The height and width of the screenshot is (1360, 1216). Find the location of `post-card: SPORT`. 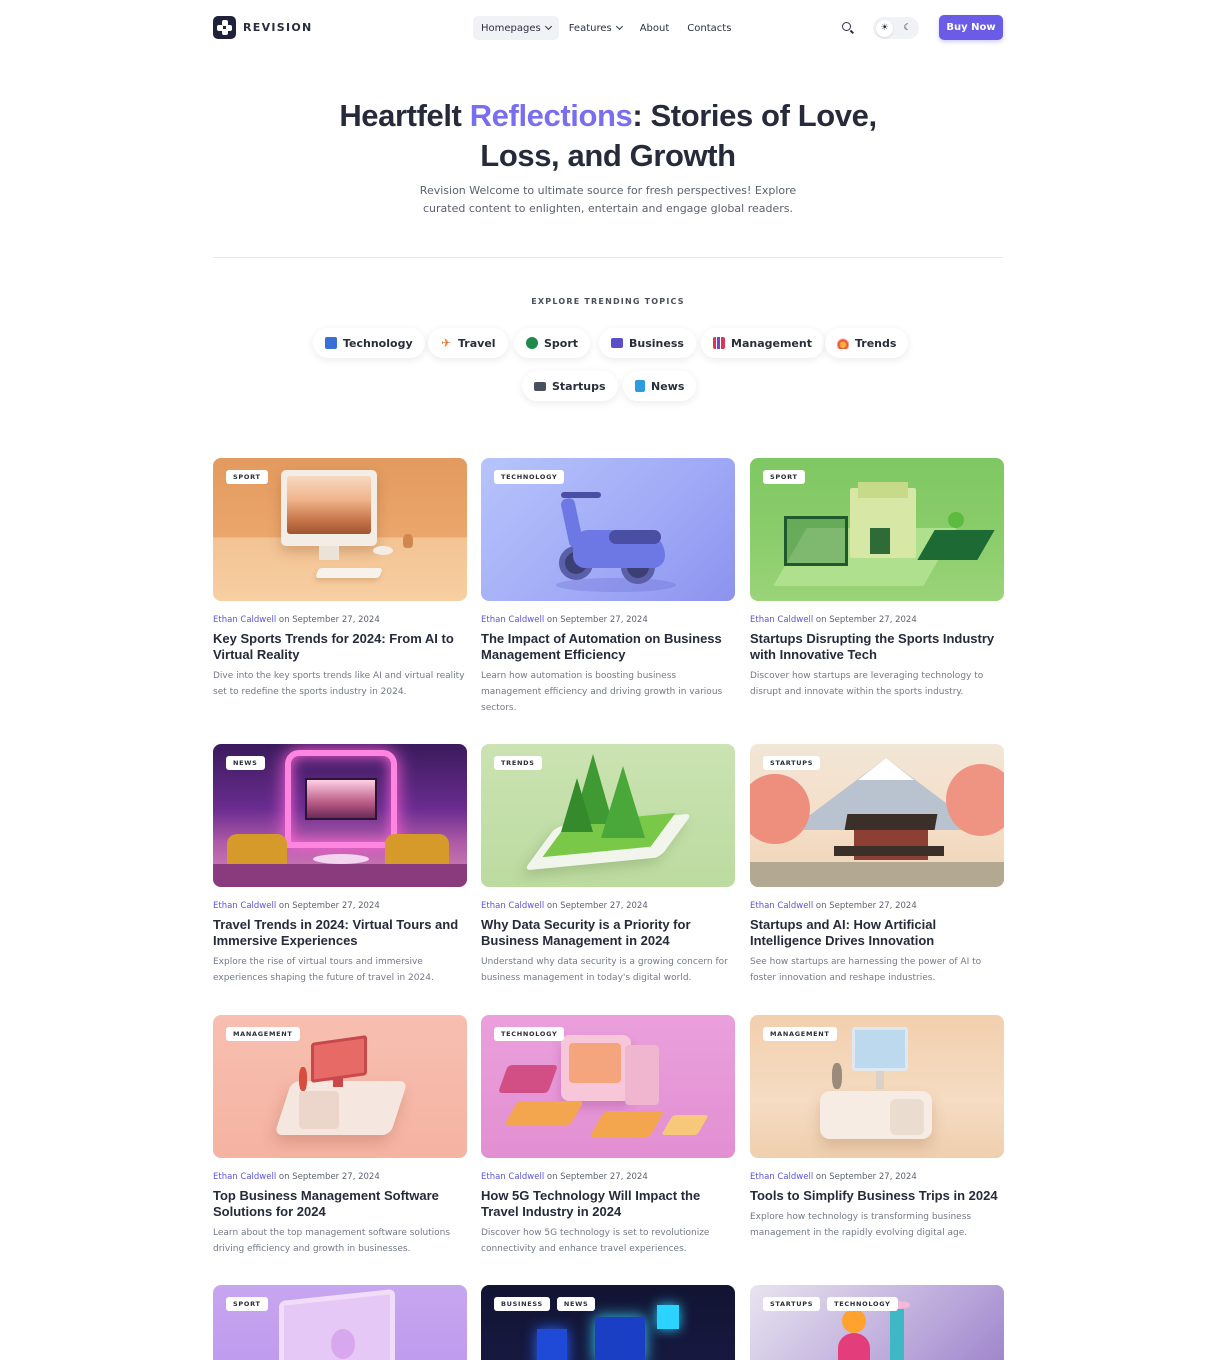

post-card: SPORT is located at coordinates (340, 1322).